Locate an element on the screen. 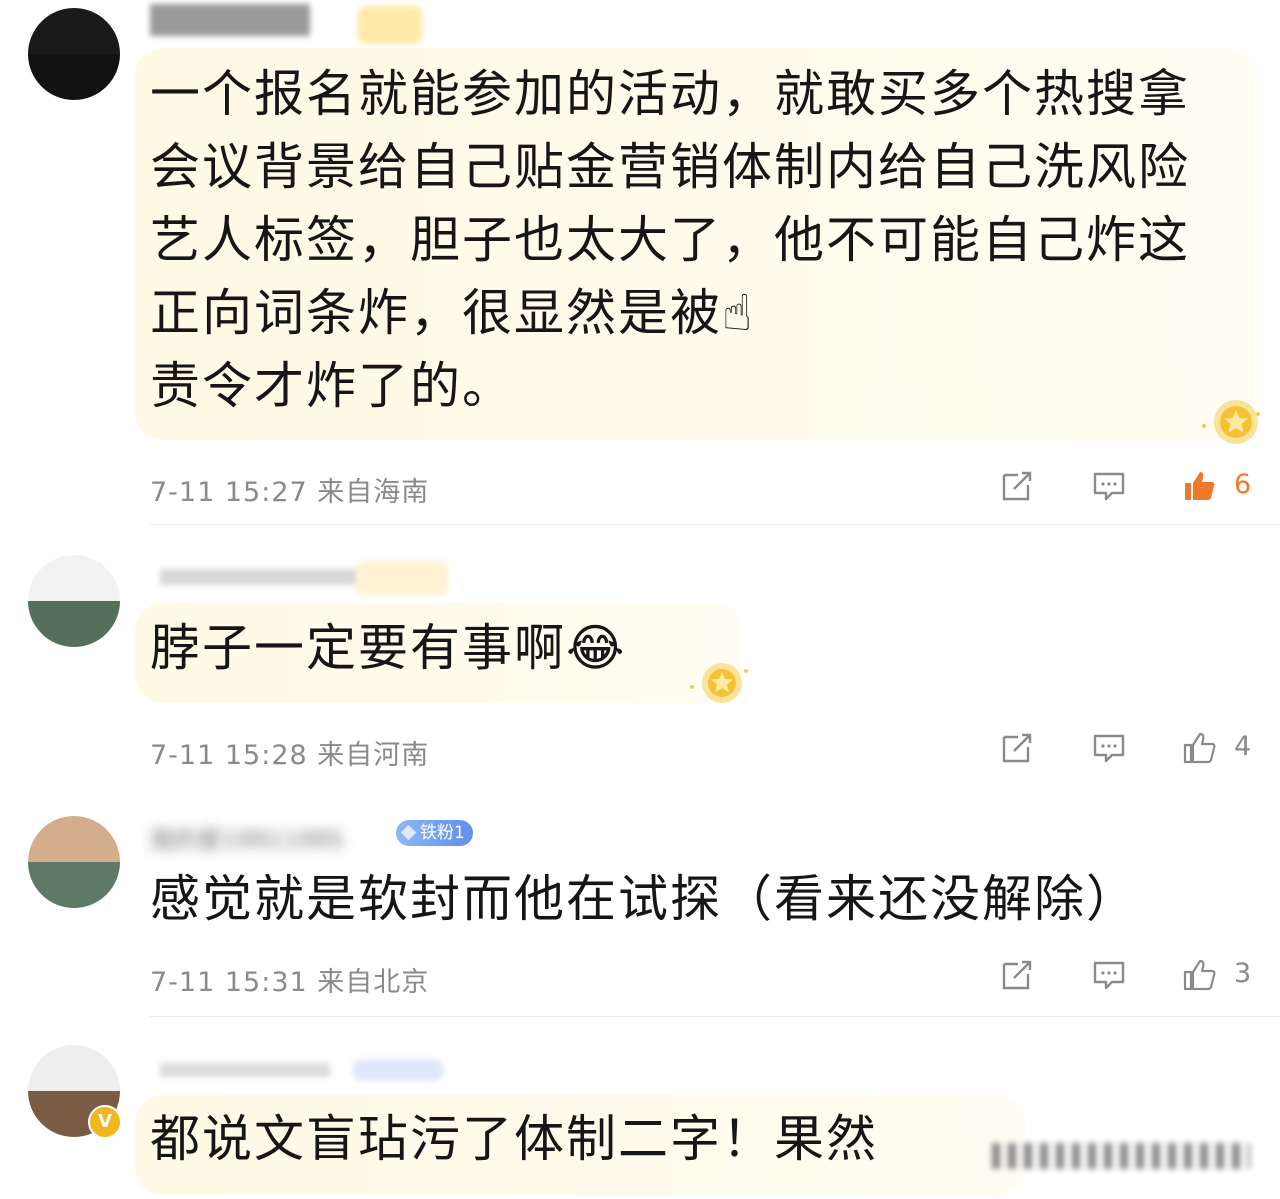  comment-time: 7-11 15:27 is located at coordinates (229, 492).